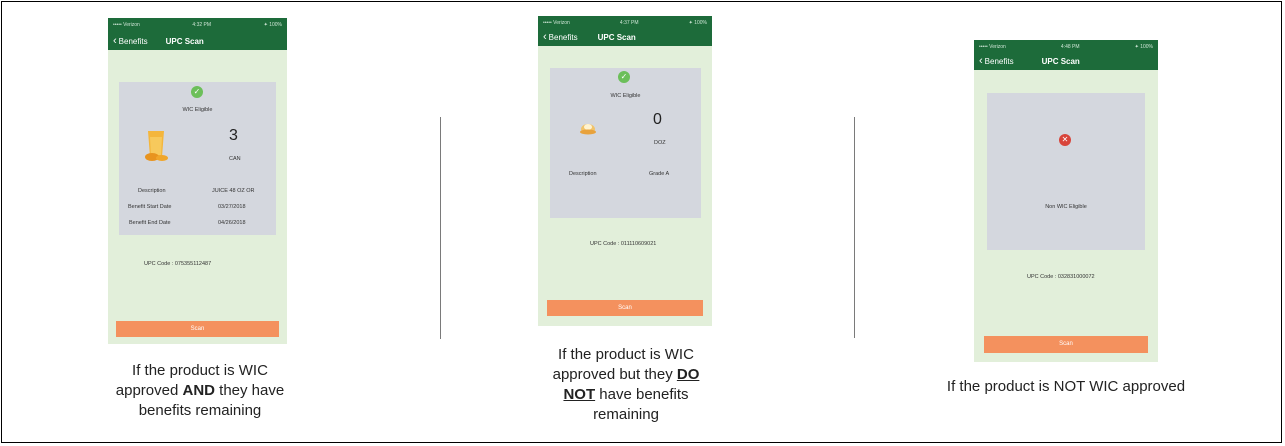 This screenshot has width=1285, height=446. Describe the element at coordinates (1066, 207) in the screenshot. I see `eligibility-status: Non WIC Eligible` at that location.